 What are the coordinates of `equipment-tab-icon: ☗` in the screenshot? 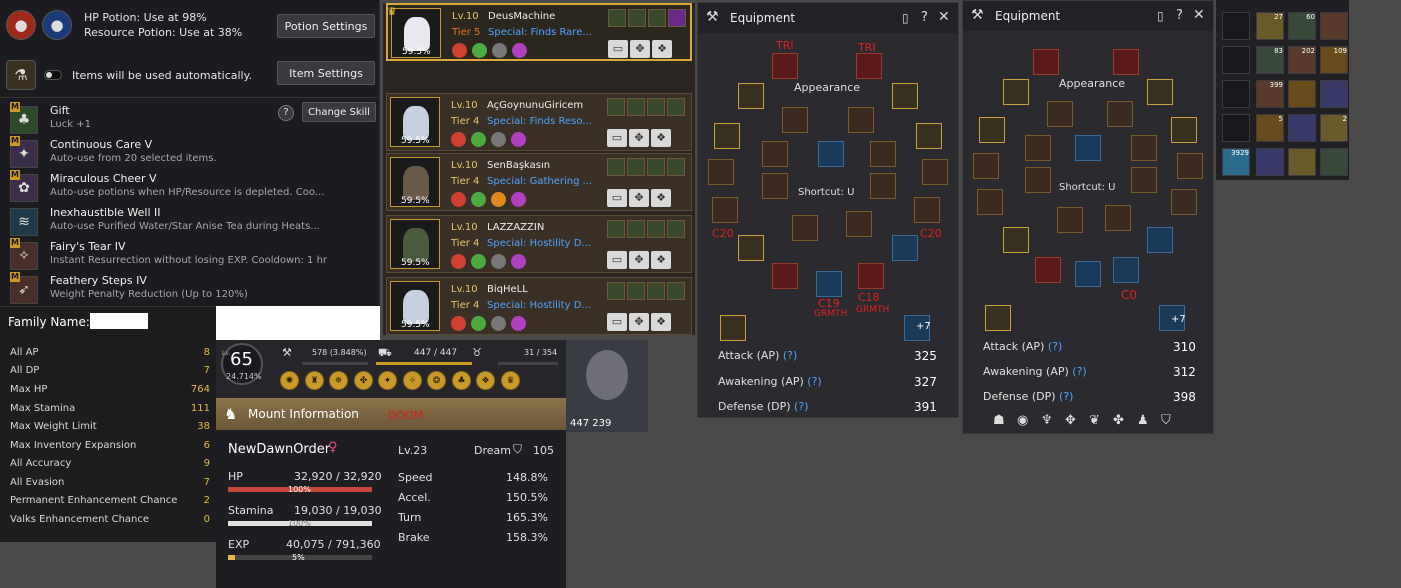 It's located at (999, 420).